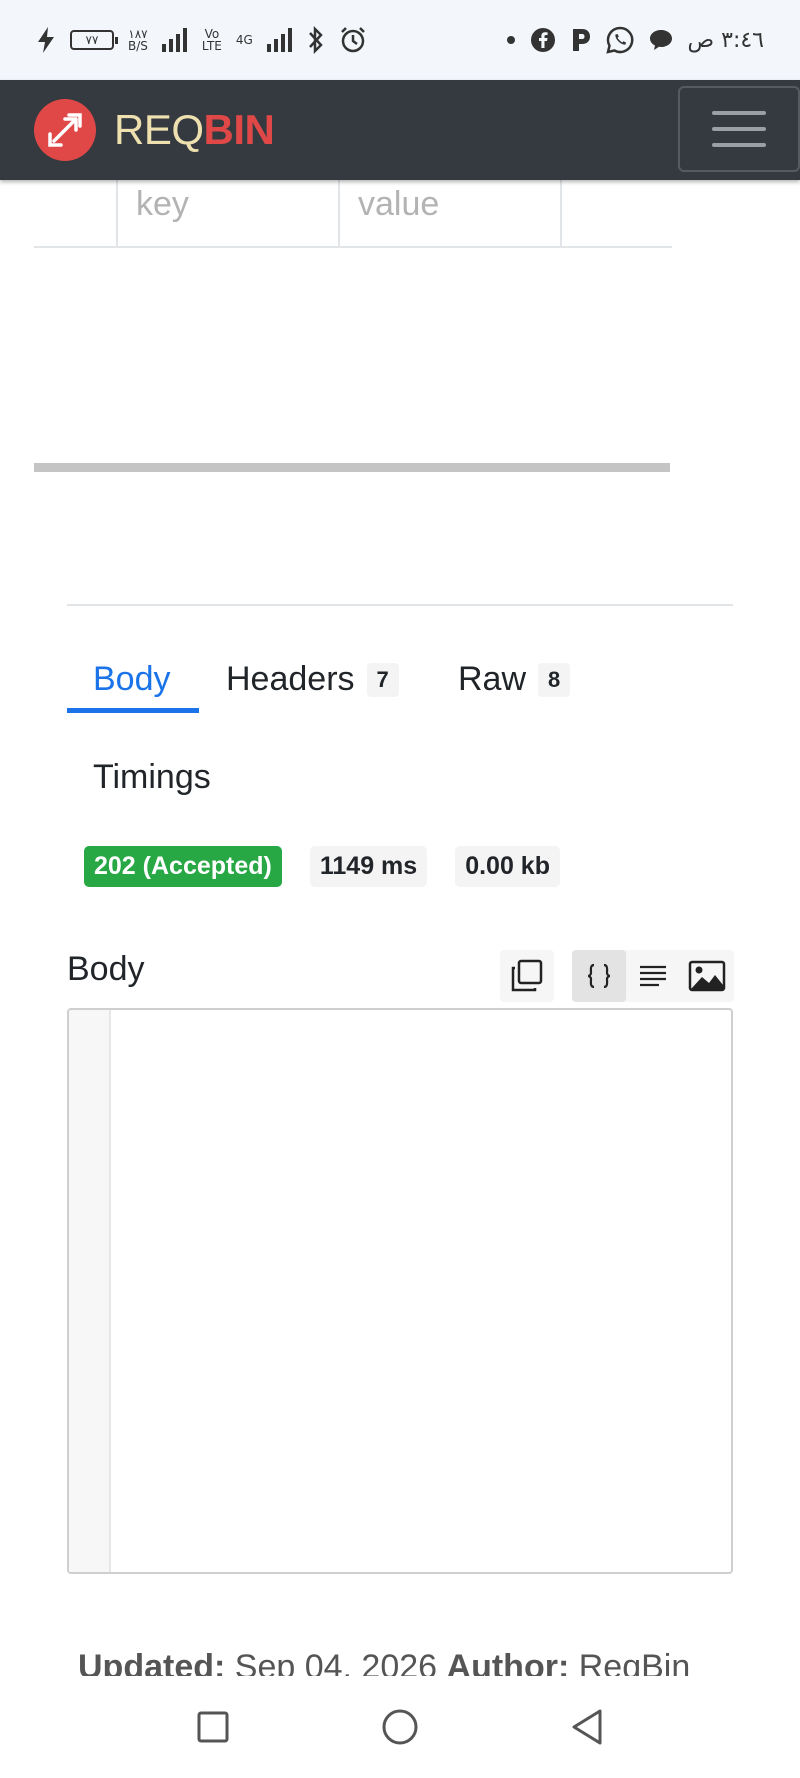 This screenshot has width=800, height=1778. I want to click on image-view-button, so click(707, 976).